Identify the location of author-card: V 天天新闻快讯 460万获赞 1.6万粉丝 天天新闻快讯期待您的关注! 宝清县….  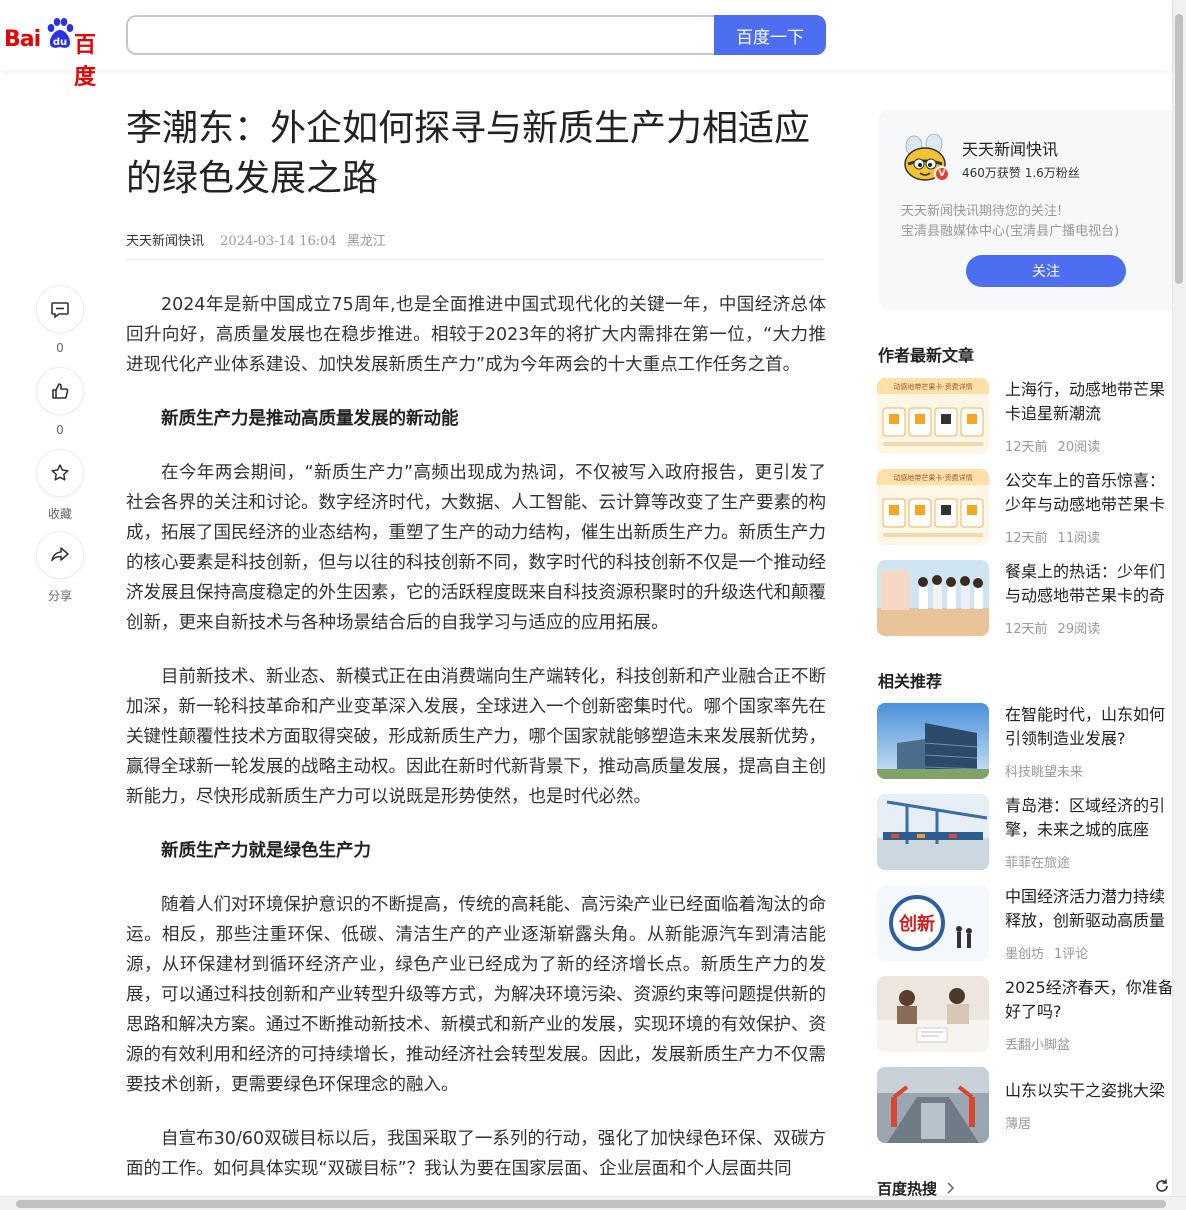
(1028, 210).